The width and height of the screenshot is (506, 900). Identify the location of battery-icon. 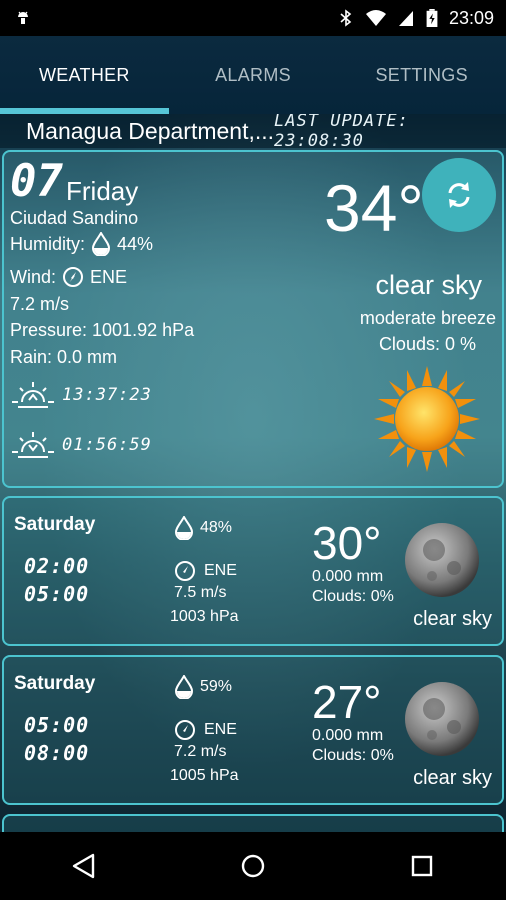
(432, 18).